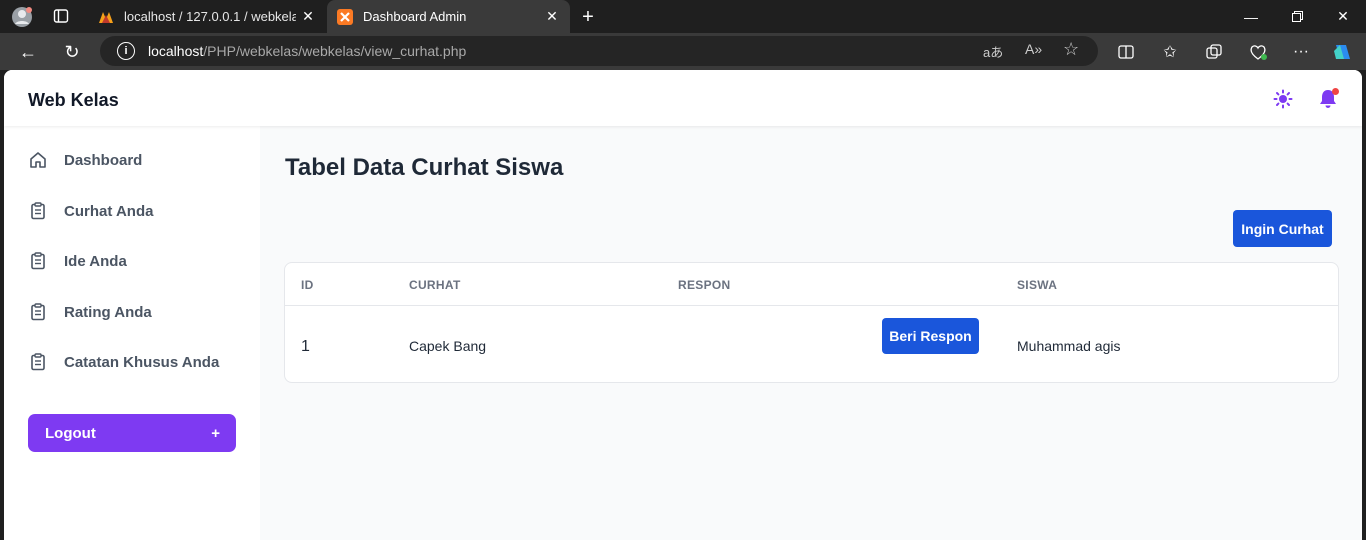 The width and height of the screenshot is (1366, 540). I want to click on logout-label: Logout, so click(70, 433).